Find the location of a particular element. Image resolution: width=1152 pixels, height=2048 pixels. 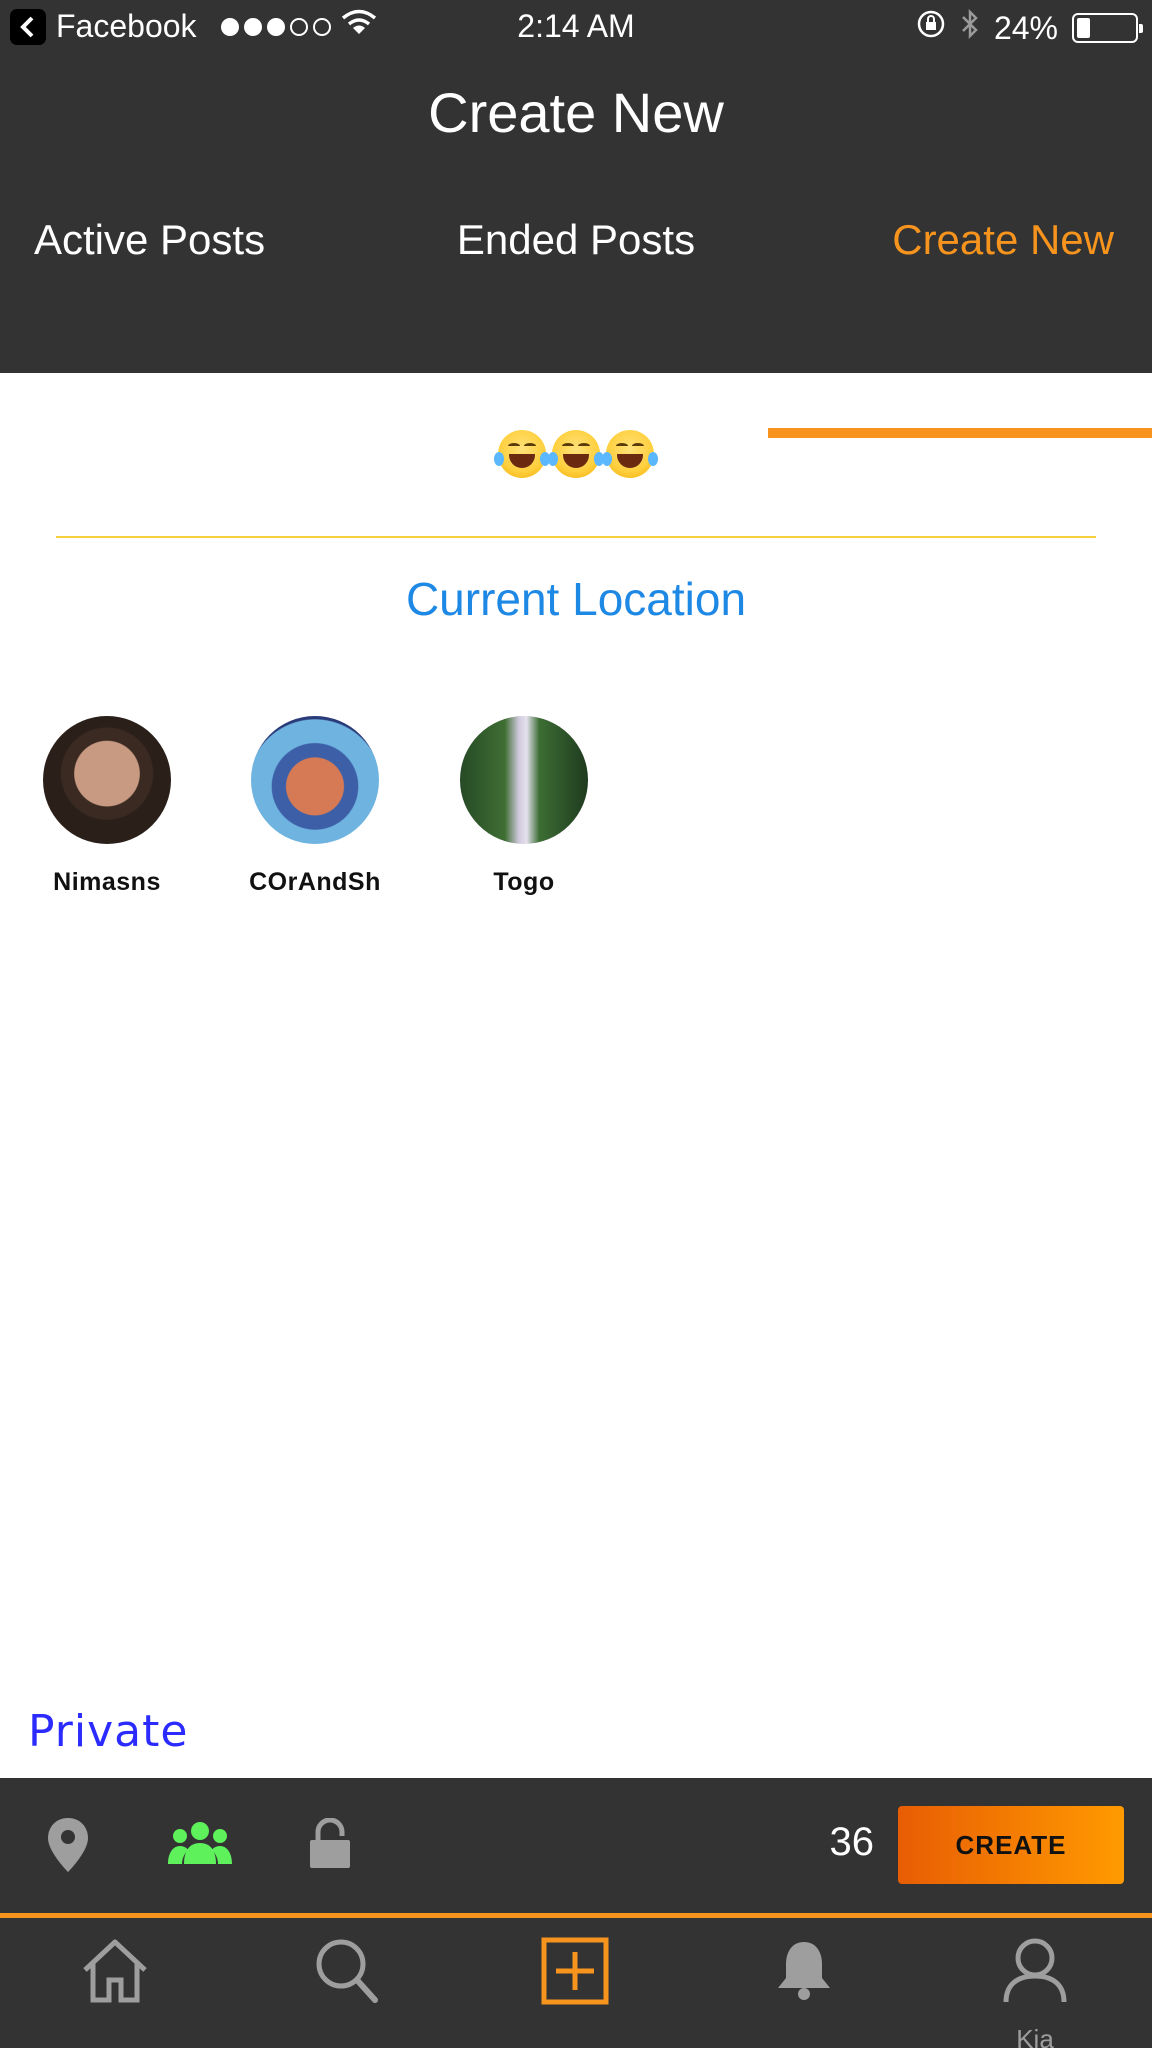

post-text: 😂😂😂 is located at coordinates (576, 454).